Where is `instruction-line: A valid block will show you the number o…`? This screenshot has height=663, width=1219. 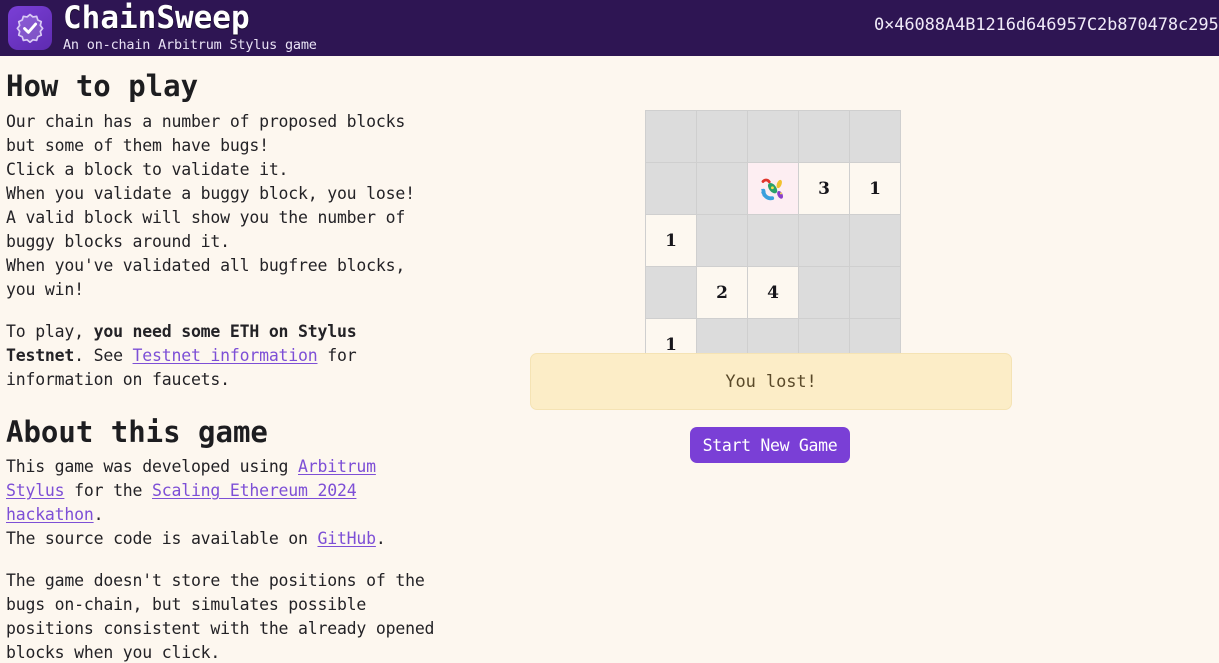
instruction-line: A valid block will show you the number o… is located at coordinates (206, 217).